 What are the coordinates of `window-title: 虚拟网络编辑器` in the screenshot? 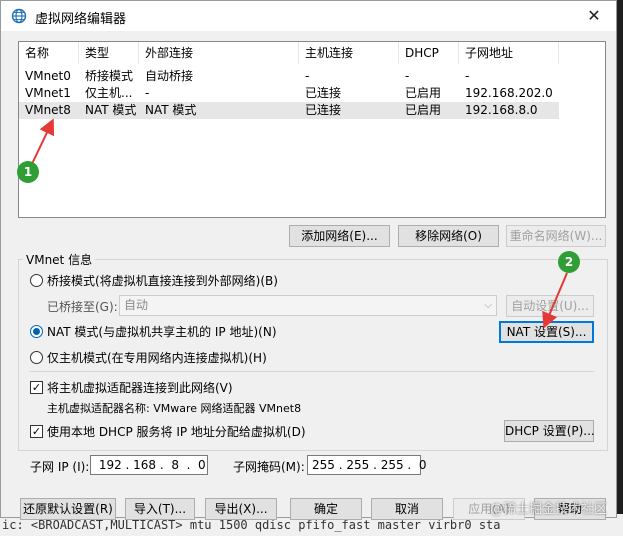 It's located at (81, 19).